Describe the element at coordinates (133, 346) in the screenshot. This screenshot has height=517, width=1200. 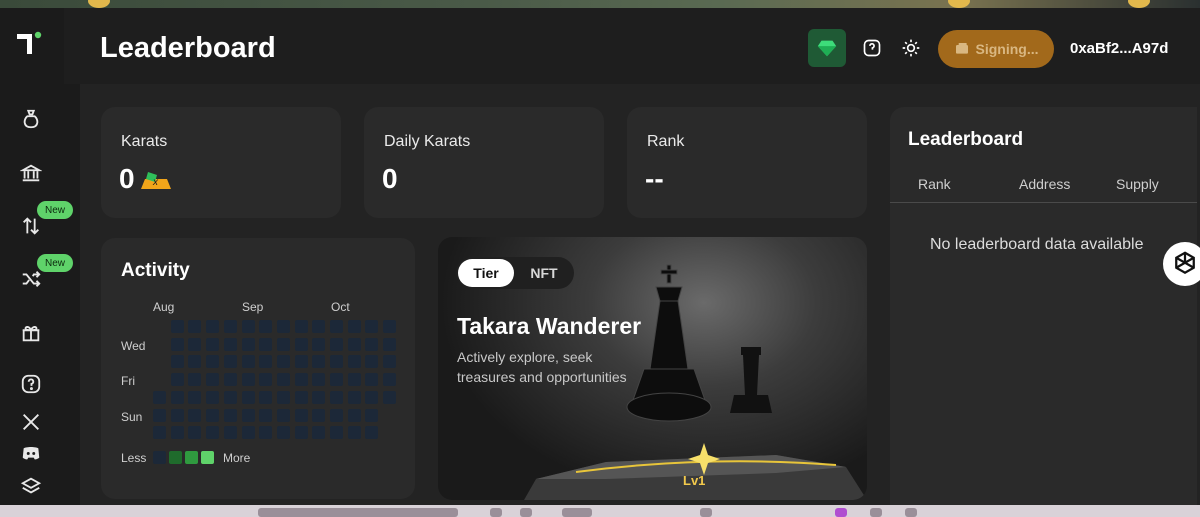
I see `day-label: Wed` at that location.